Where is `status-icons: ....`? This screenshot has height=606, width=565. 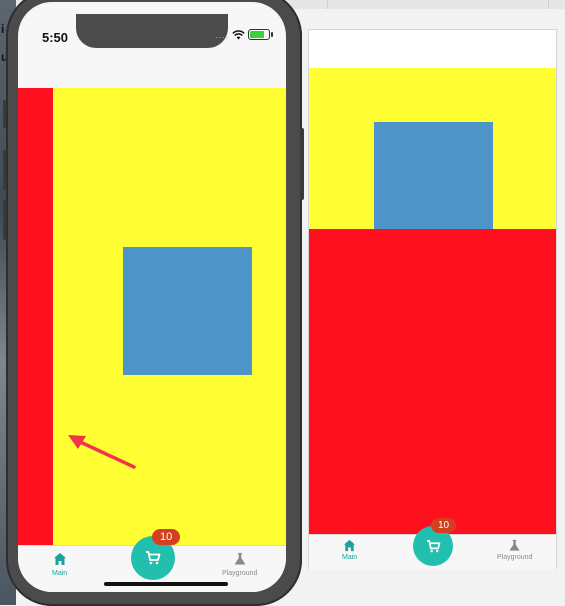 status-icons: .... is located at coordinates (243, 34).